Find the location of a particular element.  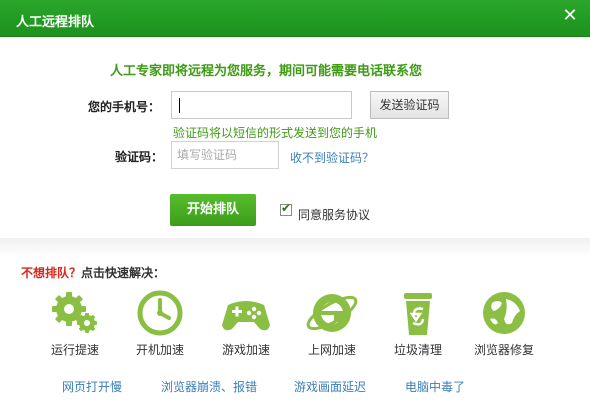

tool-label: 运行提速 is located at coordinates (74, 350).